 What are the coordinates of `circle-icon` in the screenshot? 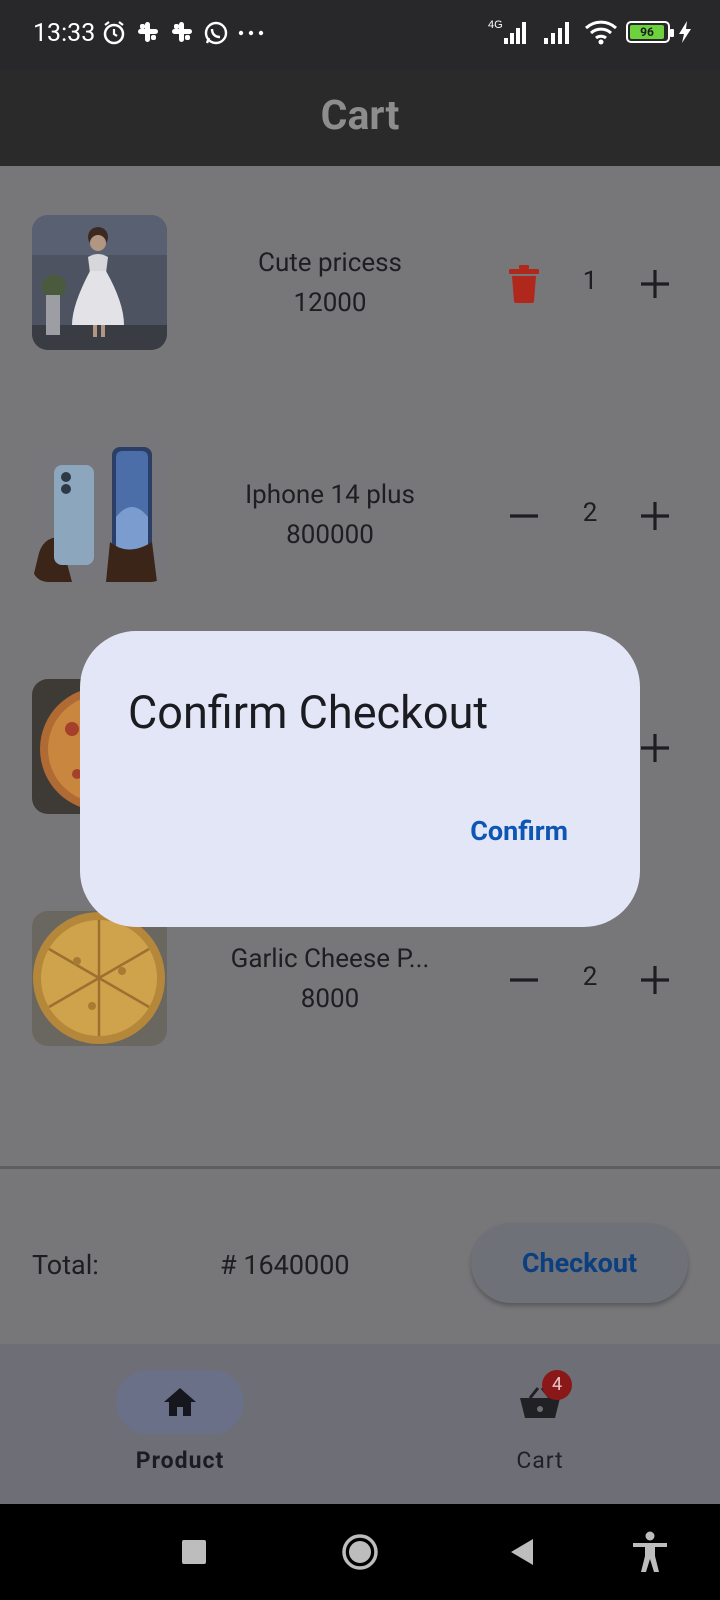 It's located at (360, 1552).